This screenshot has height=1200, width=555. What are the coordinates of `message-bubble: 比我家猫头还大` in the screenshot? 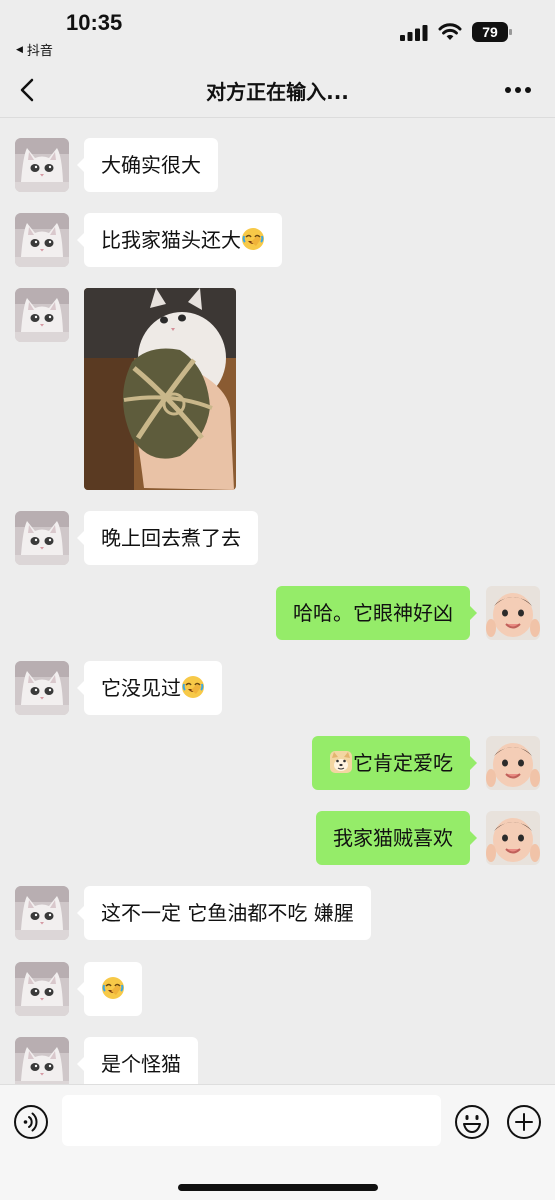 It's located at (179, 240).